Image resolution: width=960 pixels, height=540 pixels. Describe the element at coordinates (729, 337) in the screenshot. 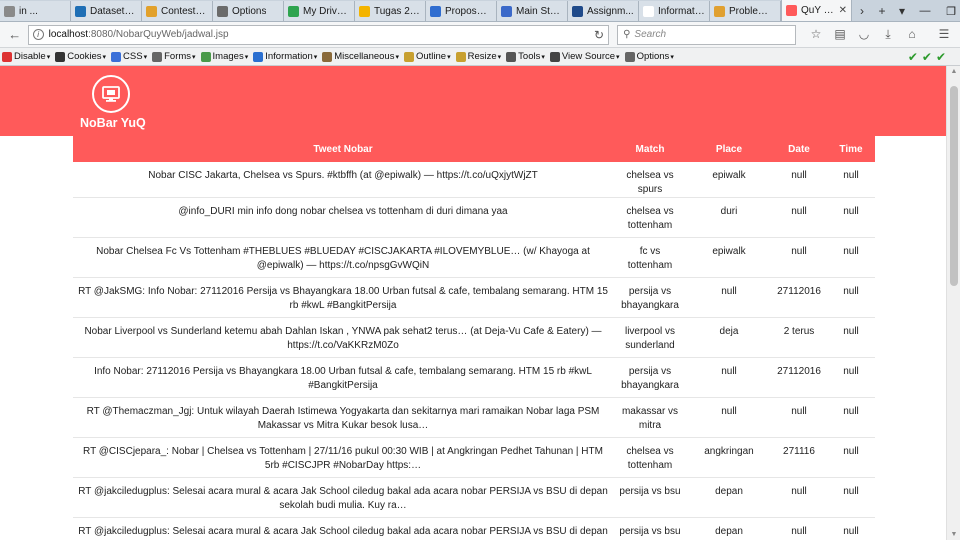

I see `place-cell: deja` at that location.